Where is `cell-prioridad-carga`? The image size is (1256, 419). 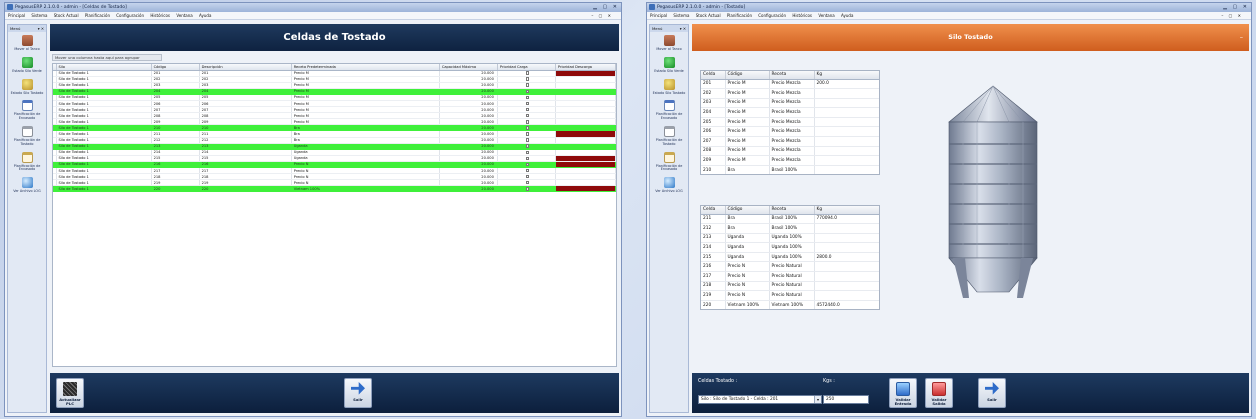 cell-prioridad-carga is located at coordinates (526, 189).